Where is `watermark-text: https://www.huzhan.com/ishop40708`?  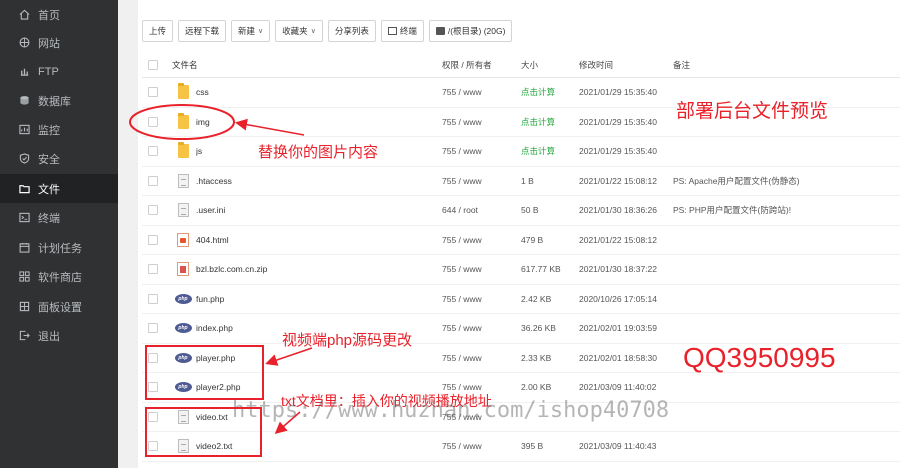
watermark-text: https://www.huzhan.com/ishop40708 is located at coordinates (451, 410).